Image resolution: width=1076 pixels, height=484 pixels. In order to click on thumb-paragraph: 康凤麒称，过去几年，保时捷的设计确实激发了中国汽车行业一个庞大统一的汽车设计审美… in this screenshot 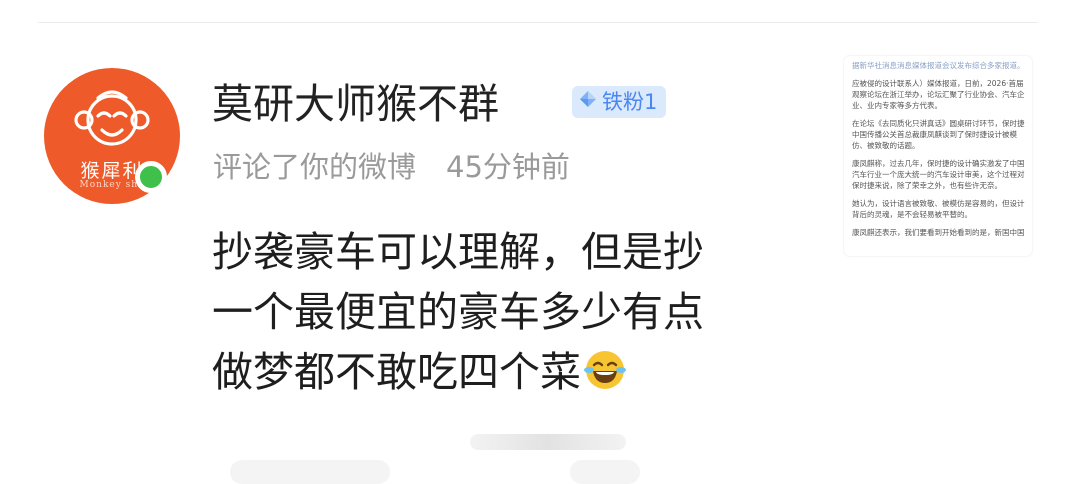, I will do `click(938, 174)`.